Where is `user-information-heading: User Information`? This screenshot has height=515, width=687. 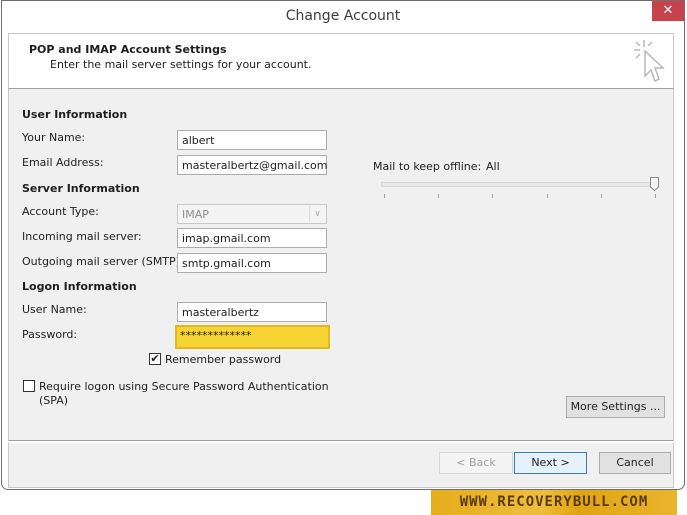
user-information-heading: User Information is located at coordinates (75, 114).